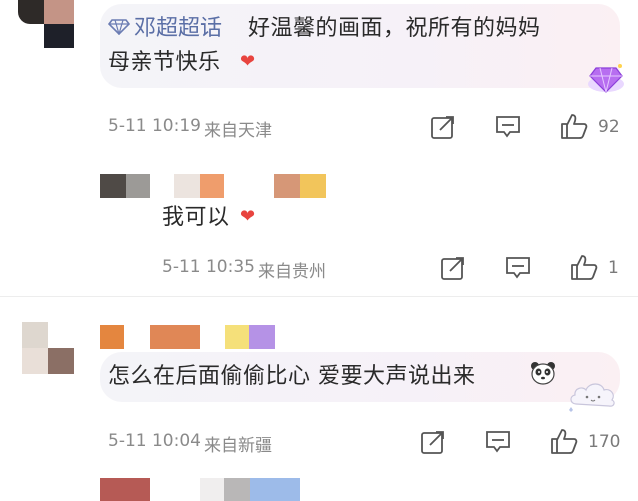 Image resolution: width=638 pixels, height=501 pixels. Describe the element at coordinates (154, 441) in the screenshot. I see `comment-time: 5-11 10:04` at that location.